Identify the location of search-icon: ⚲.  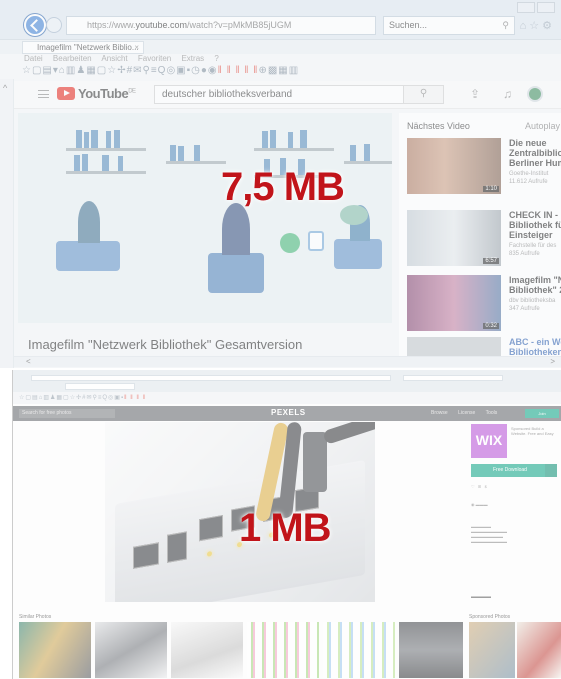
(505, 25).